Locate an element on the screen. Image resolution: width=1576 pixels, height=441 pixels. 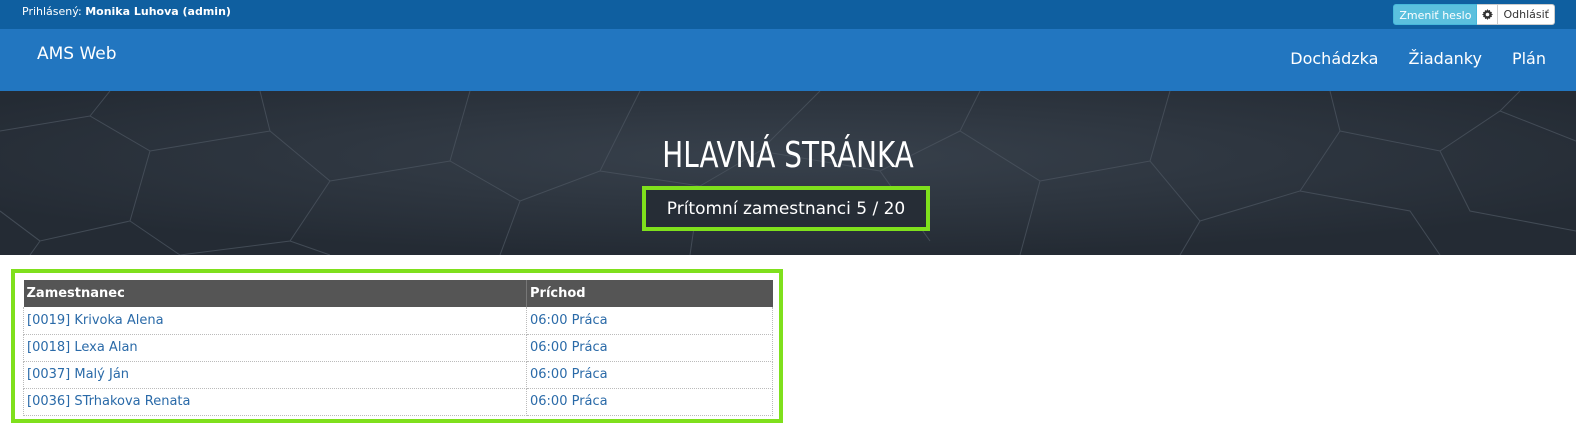
page-title: HLAVNÁ STRÁNKA is located at coordinates (788, 155).